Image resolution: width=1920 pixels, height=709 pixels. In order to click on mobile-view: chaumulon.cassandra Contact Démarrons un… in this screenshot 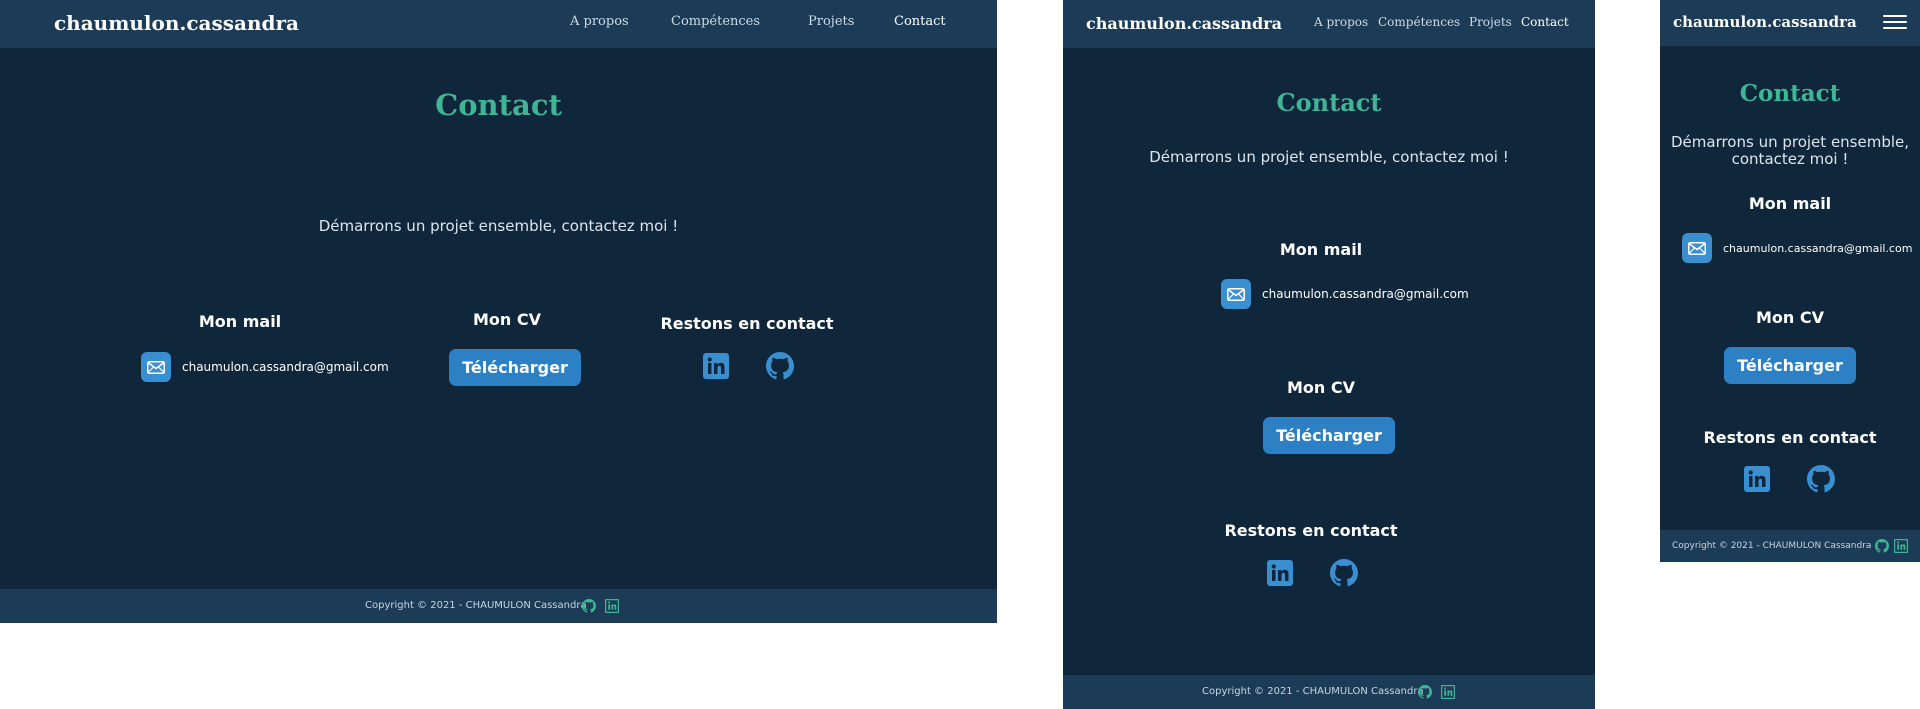, I will do `click(1790, 281)`.